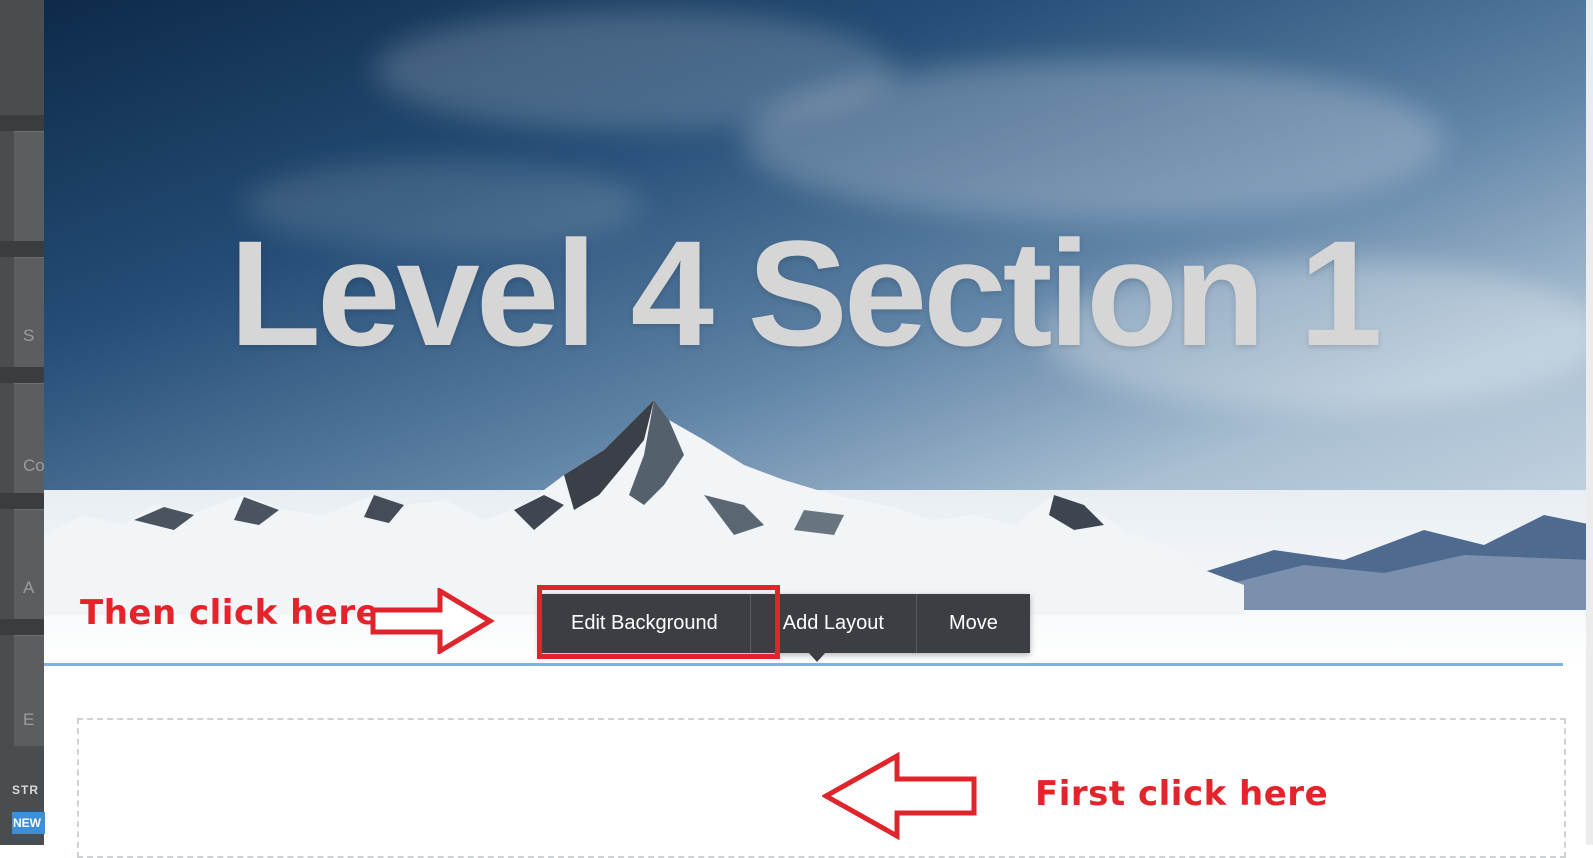 This screenshot has height=858, width=1593. I want to click on scrollbar, so click(1589, 422).